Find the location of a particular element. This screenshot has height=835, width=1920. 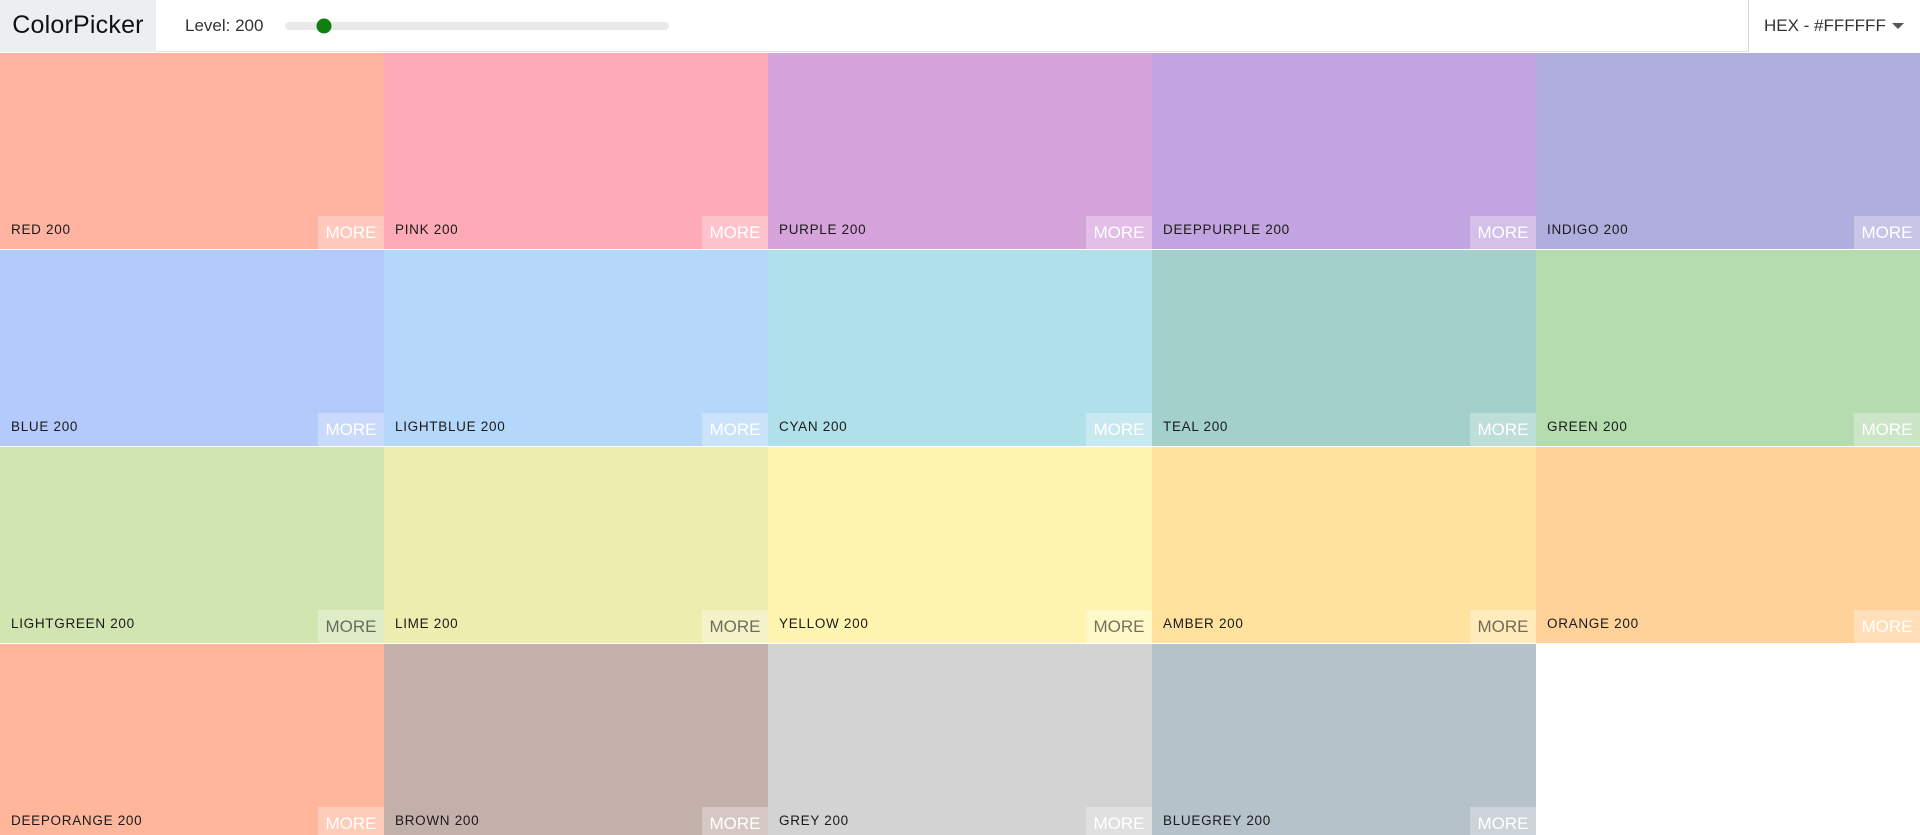

color-swatch: RED 200 MORE is located at coordinates (192, 151).